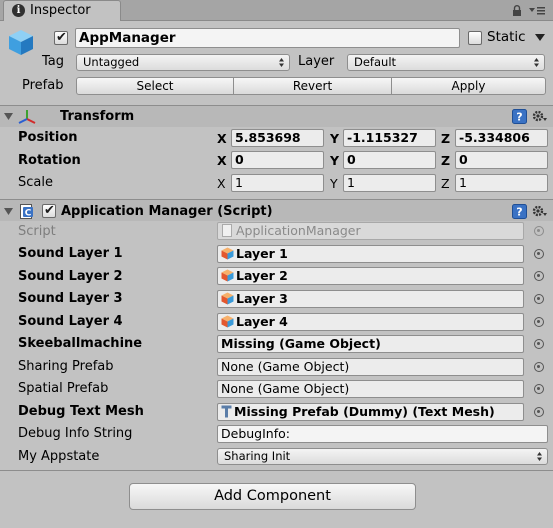  I want to click on transform-axes-icon, so click(27, 117).